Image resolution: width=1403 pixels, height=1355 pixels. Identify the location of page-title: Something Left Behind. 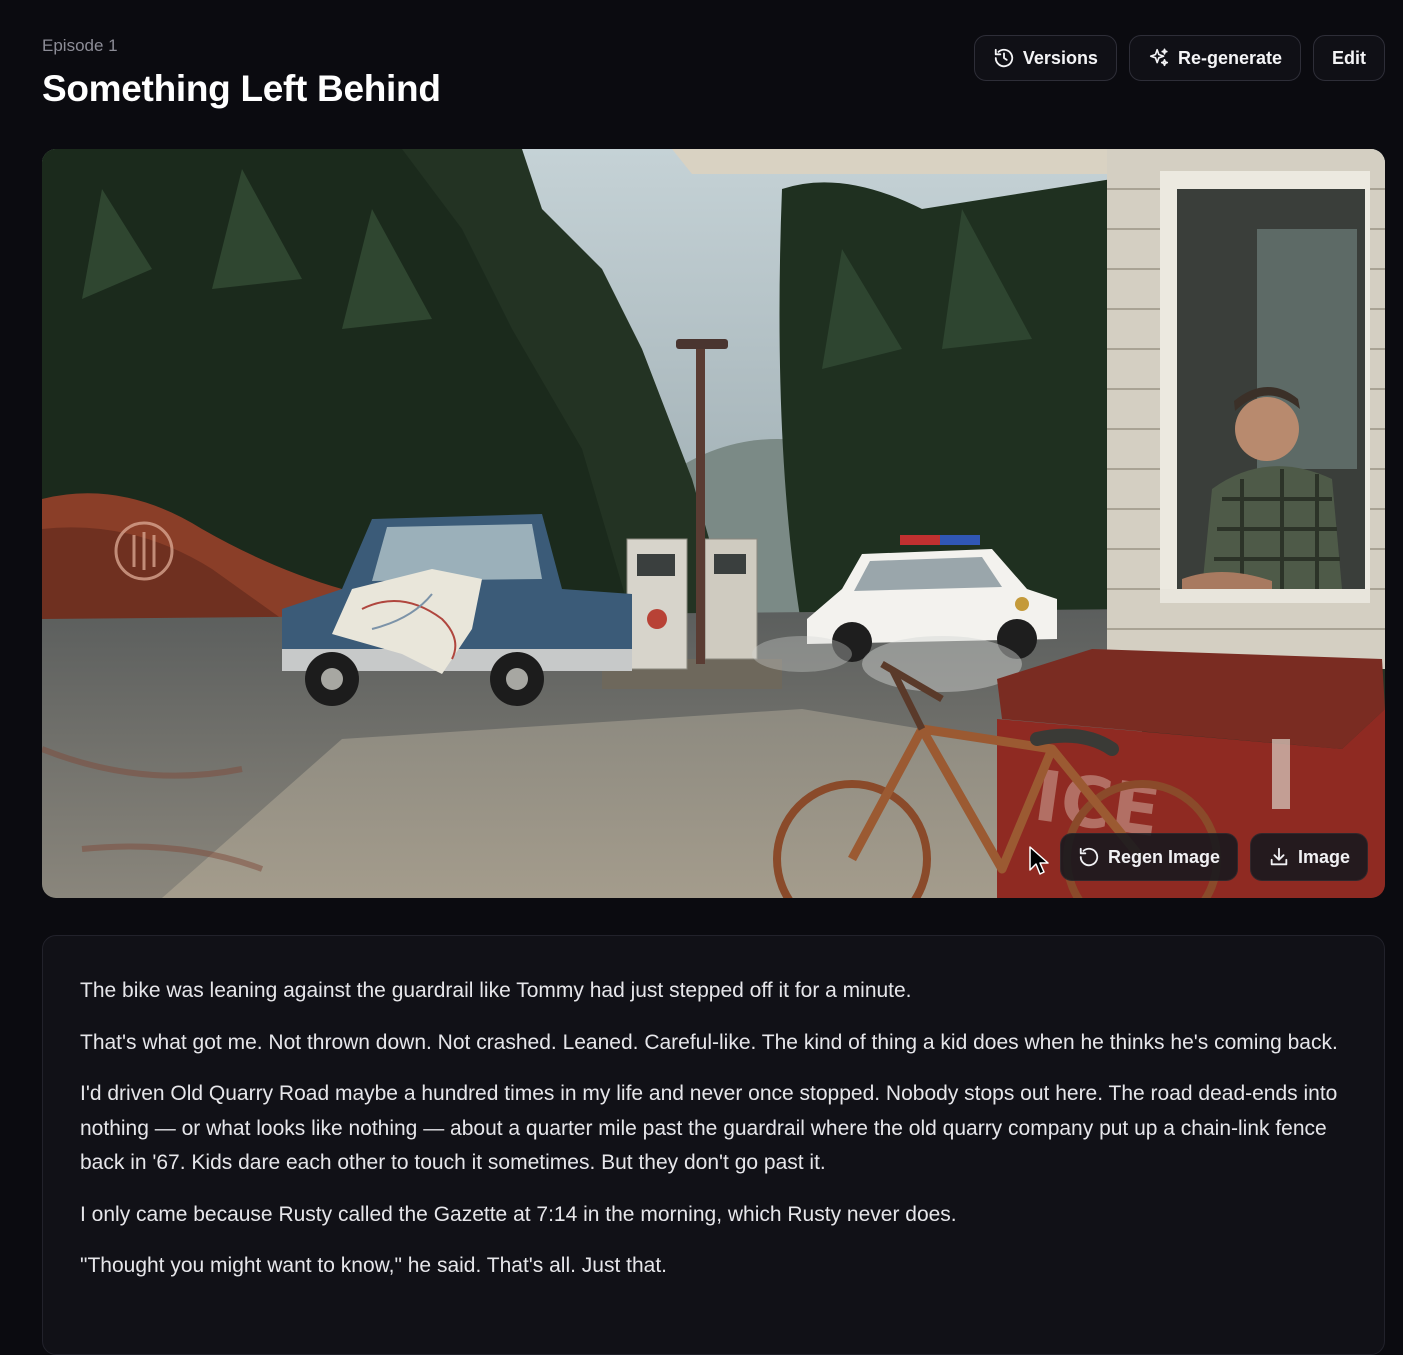
(241, 88).